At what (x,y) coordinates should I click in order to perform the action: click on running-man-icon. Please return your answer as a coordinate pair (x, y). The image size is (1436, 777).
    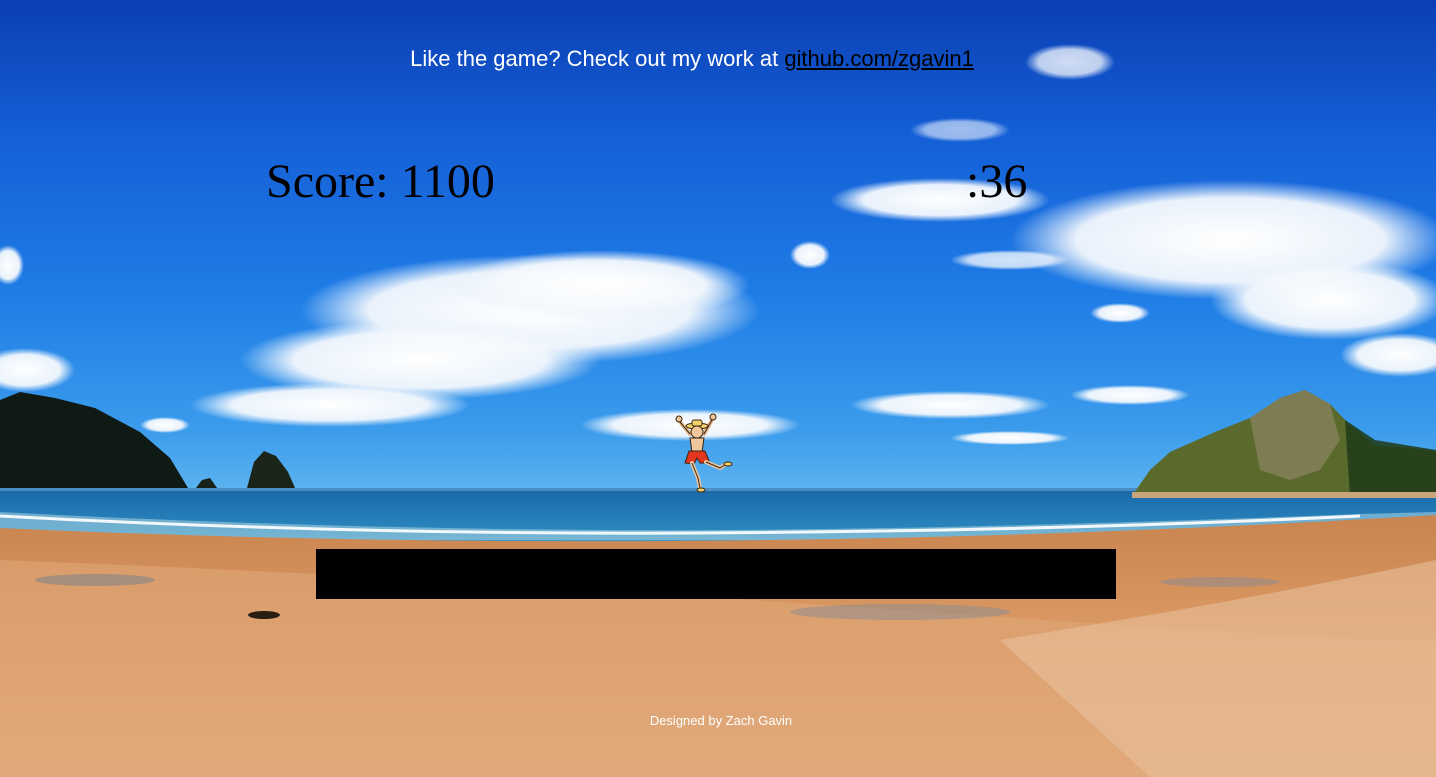
    Looking at the image, I should click on (704, 453).